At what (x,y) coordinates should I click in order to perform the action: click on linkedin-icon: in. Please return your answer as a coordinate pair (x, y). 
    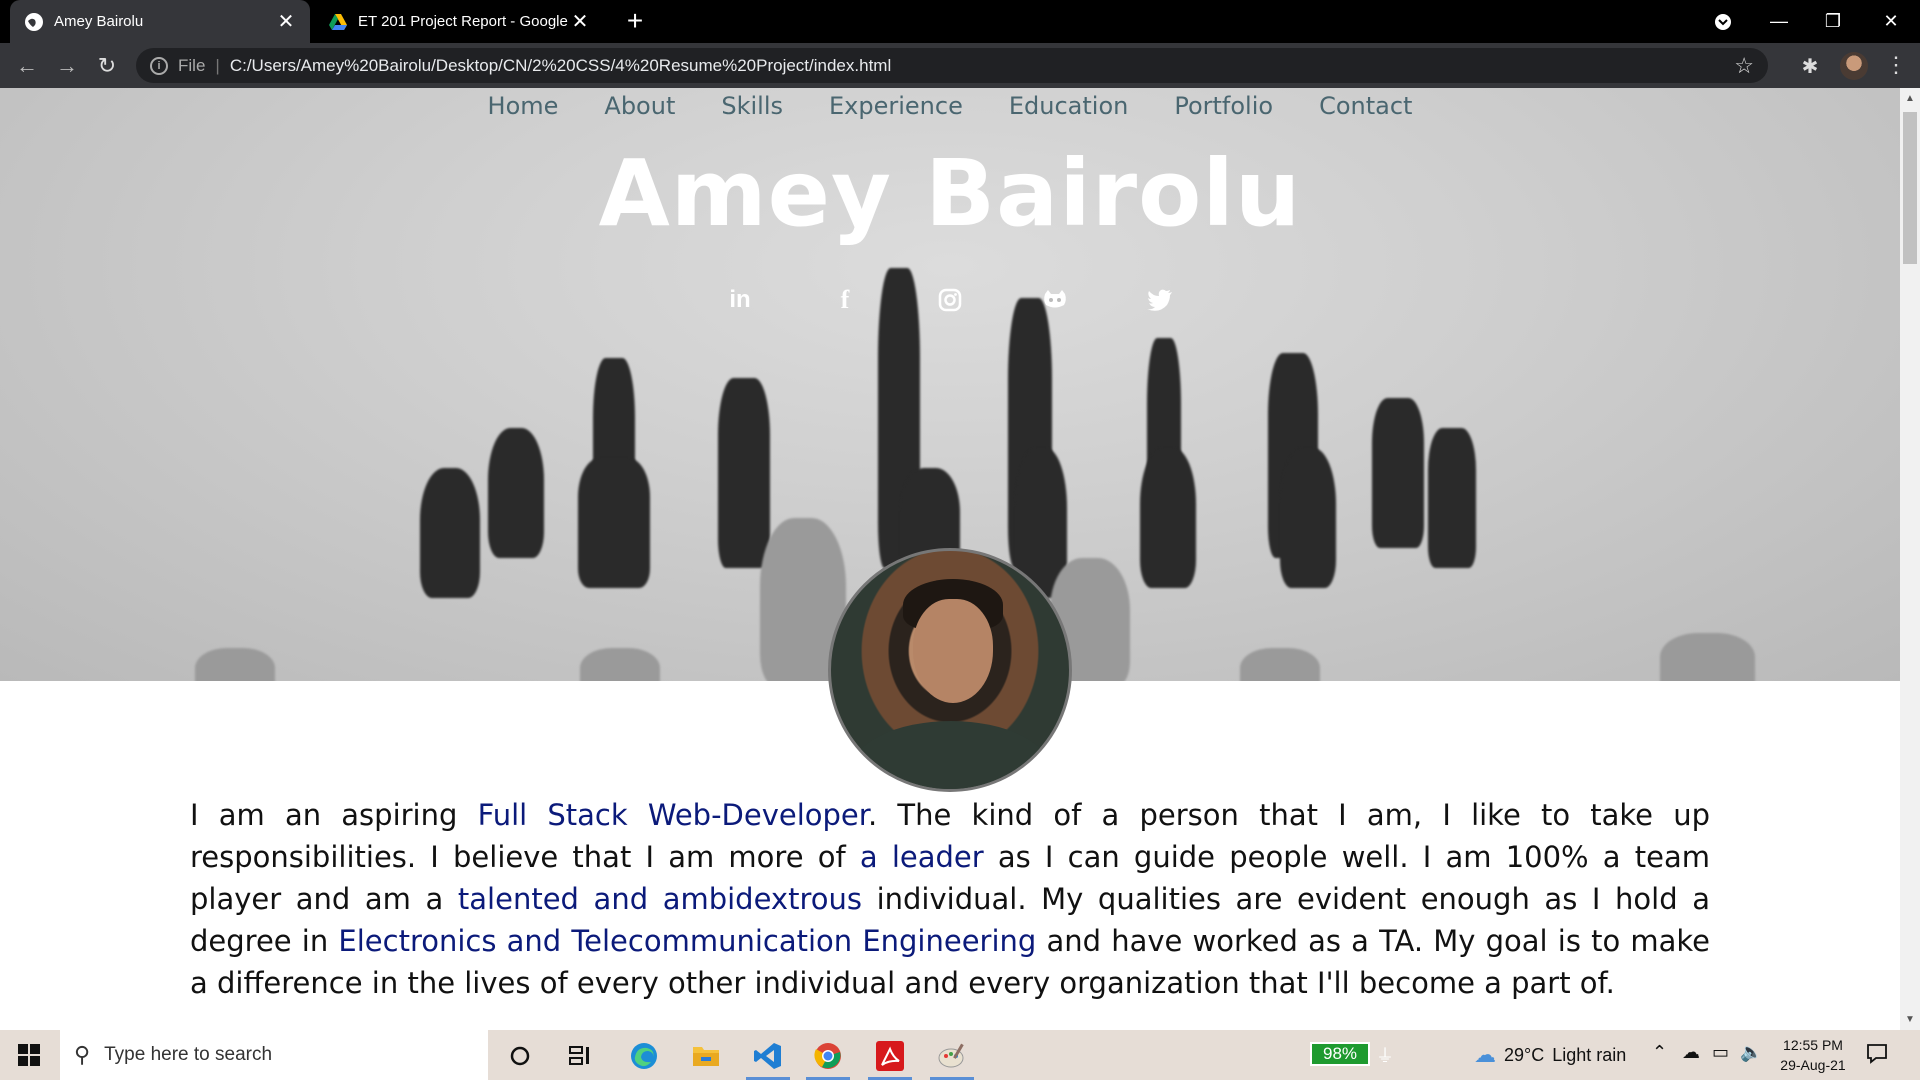
    Looking at the image, I should click on (740, 300).